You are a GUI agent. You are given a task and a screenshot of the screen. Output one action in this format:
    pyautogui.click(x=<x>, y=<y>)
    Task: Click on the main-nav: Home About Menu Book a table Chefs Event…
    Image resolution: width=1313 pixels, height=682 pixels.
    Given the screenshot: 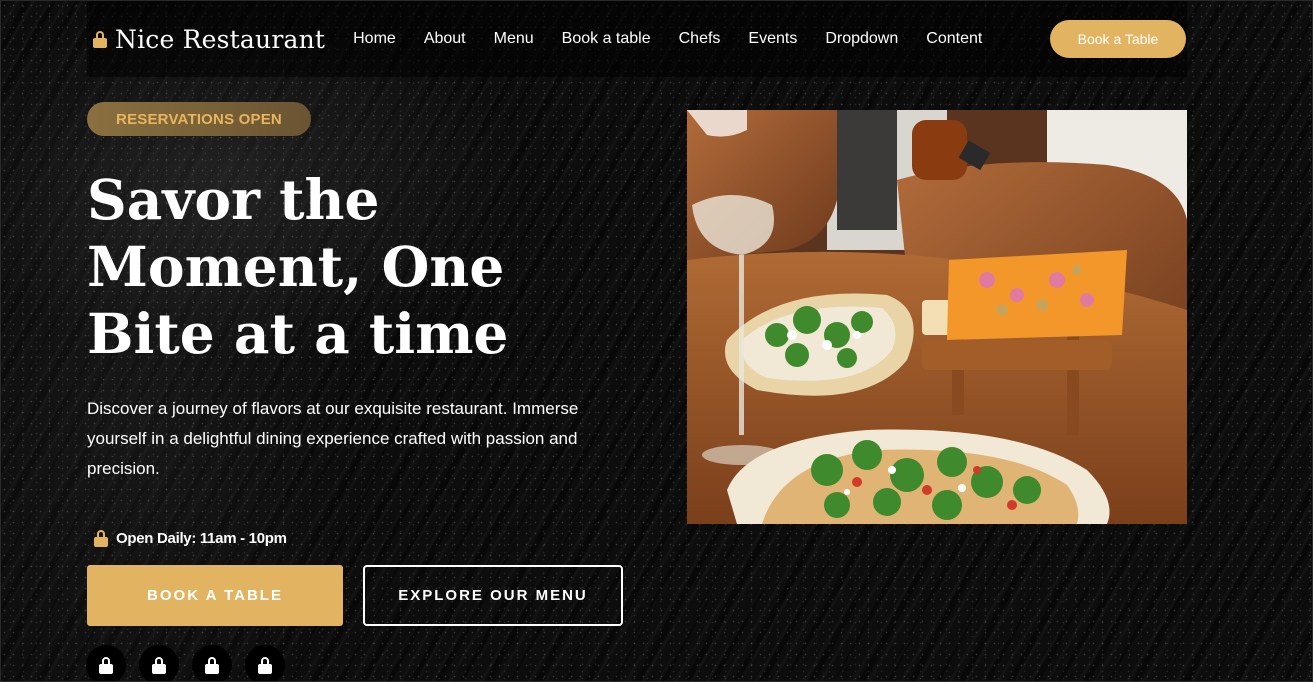 What is the action you would take?
    pyautogui.click(x=681, y=39)
    